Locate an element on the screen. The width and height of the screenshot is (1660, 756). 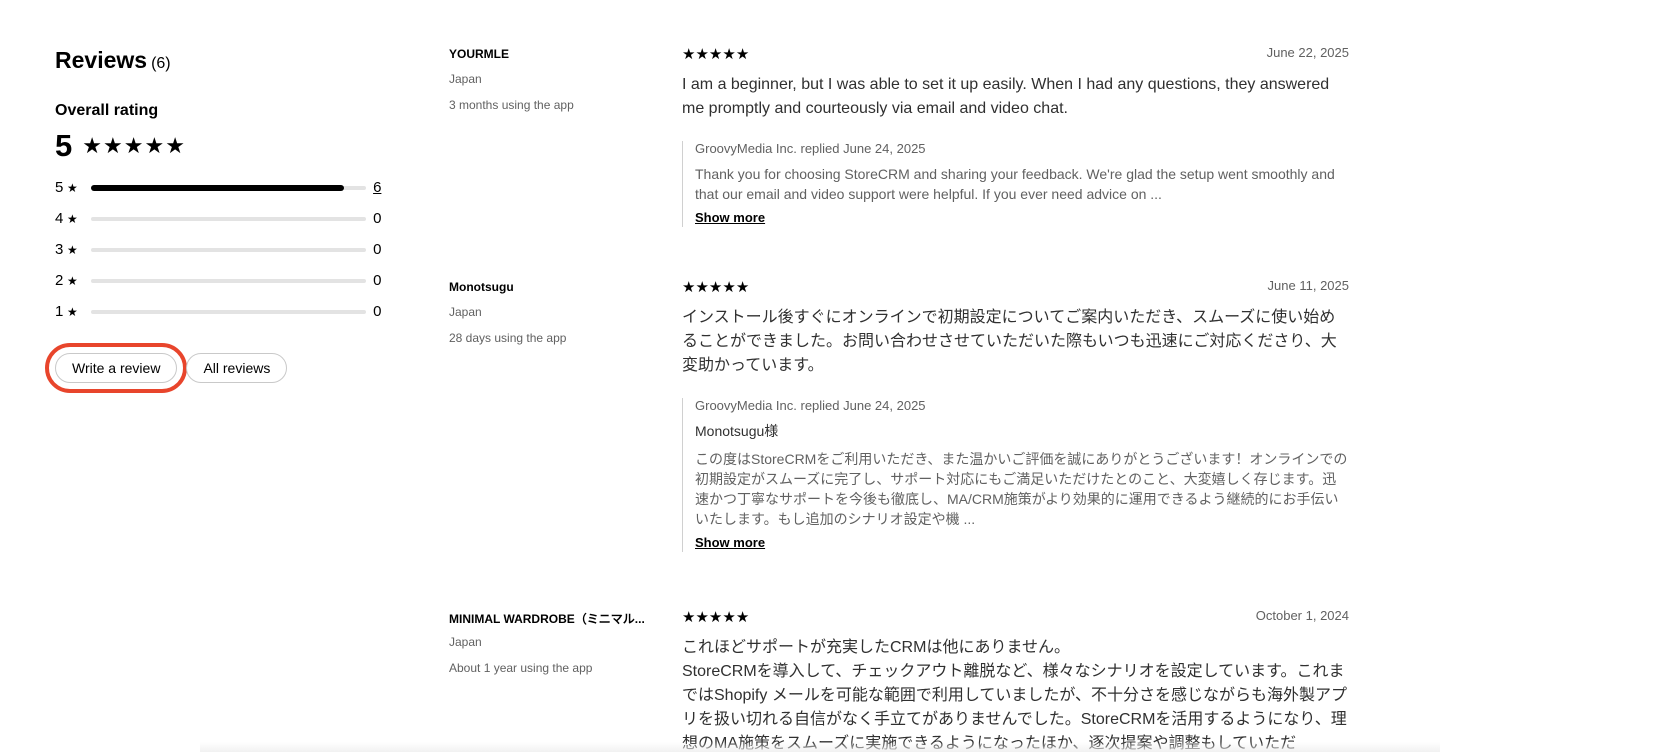
rating-row-3: 3 ★ 0 is located at coordinates (220, 249).